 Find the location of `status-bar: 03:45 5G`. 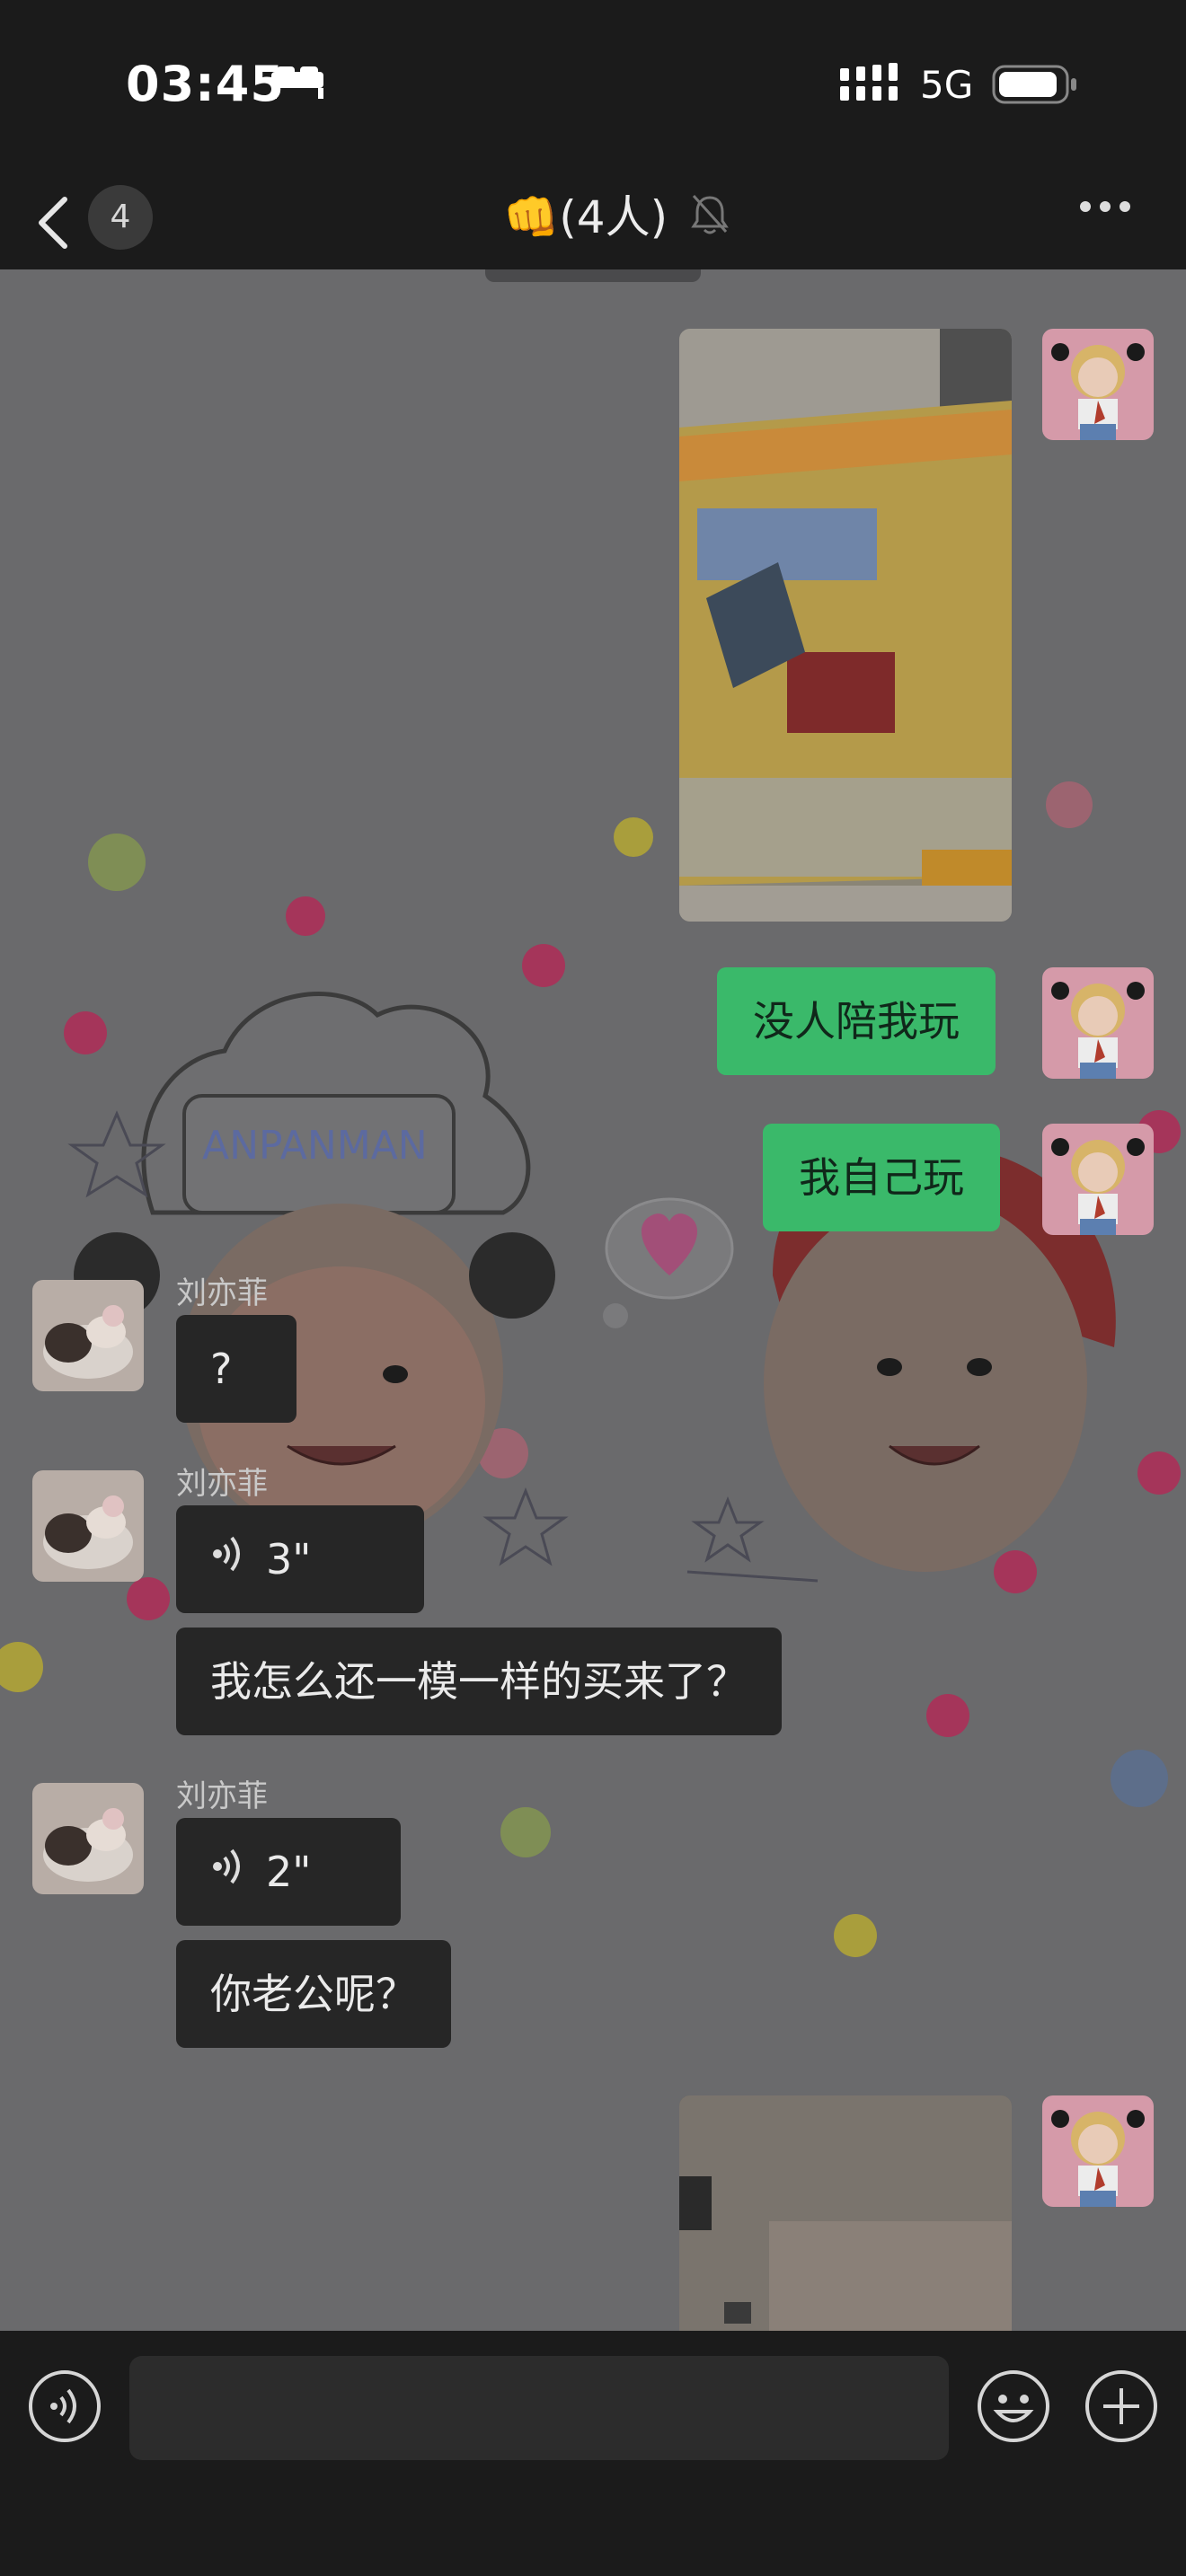

status-bar: 03:45 5G is located at coordinates (593, 85).